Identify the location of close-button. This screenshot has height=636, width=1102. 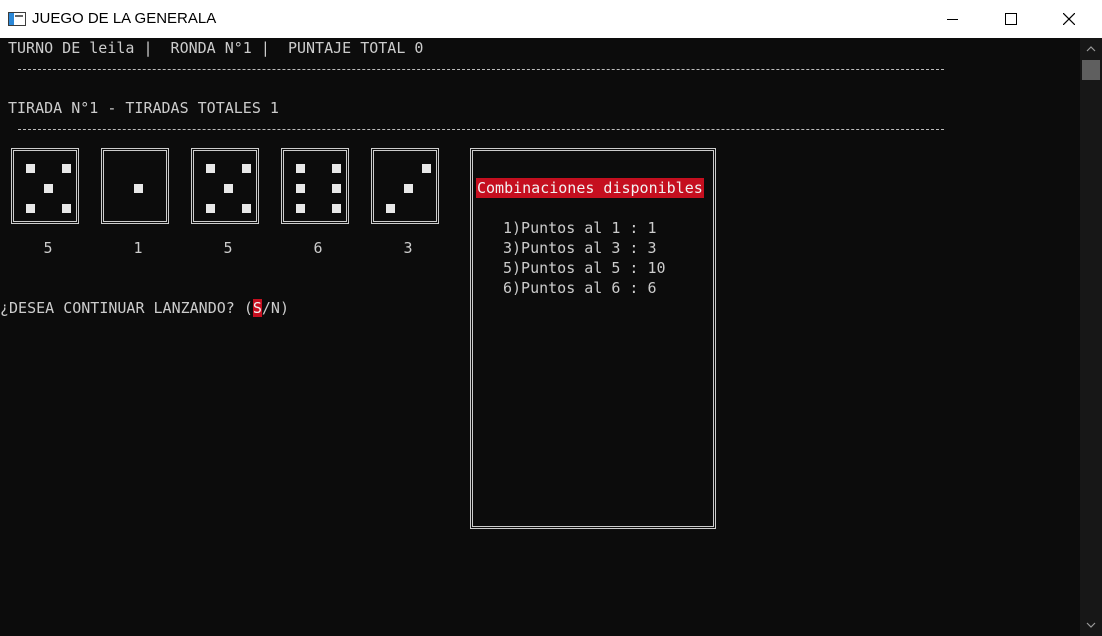
(1069, 19).